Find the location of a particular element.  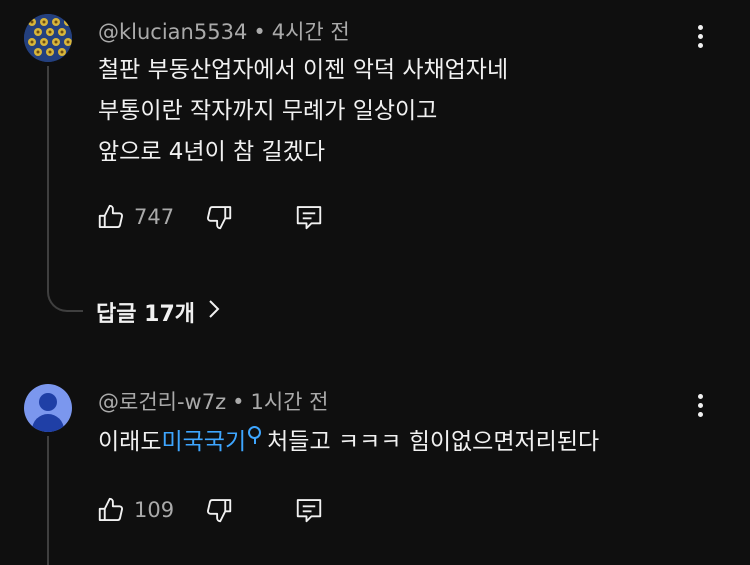

comment-line: 앞으로 4년이 참 길겠다 is located at coordinates (212, 152).